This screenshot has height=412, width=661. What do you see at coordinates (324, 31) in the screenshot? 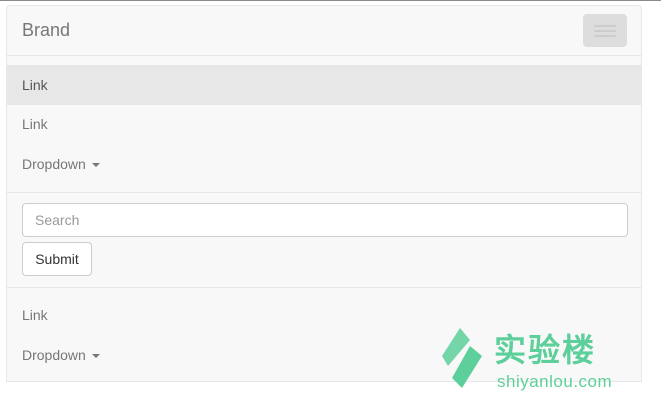
I see `navbar-header: Brand` at bounding box center [324, 31].